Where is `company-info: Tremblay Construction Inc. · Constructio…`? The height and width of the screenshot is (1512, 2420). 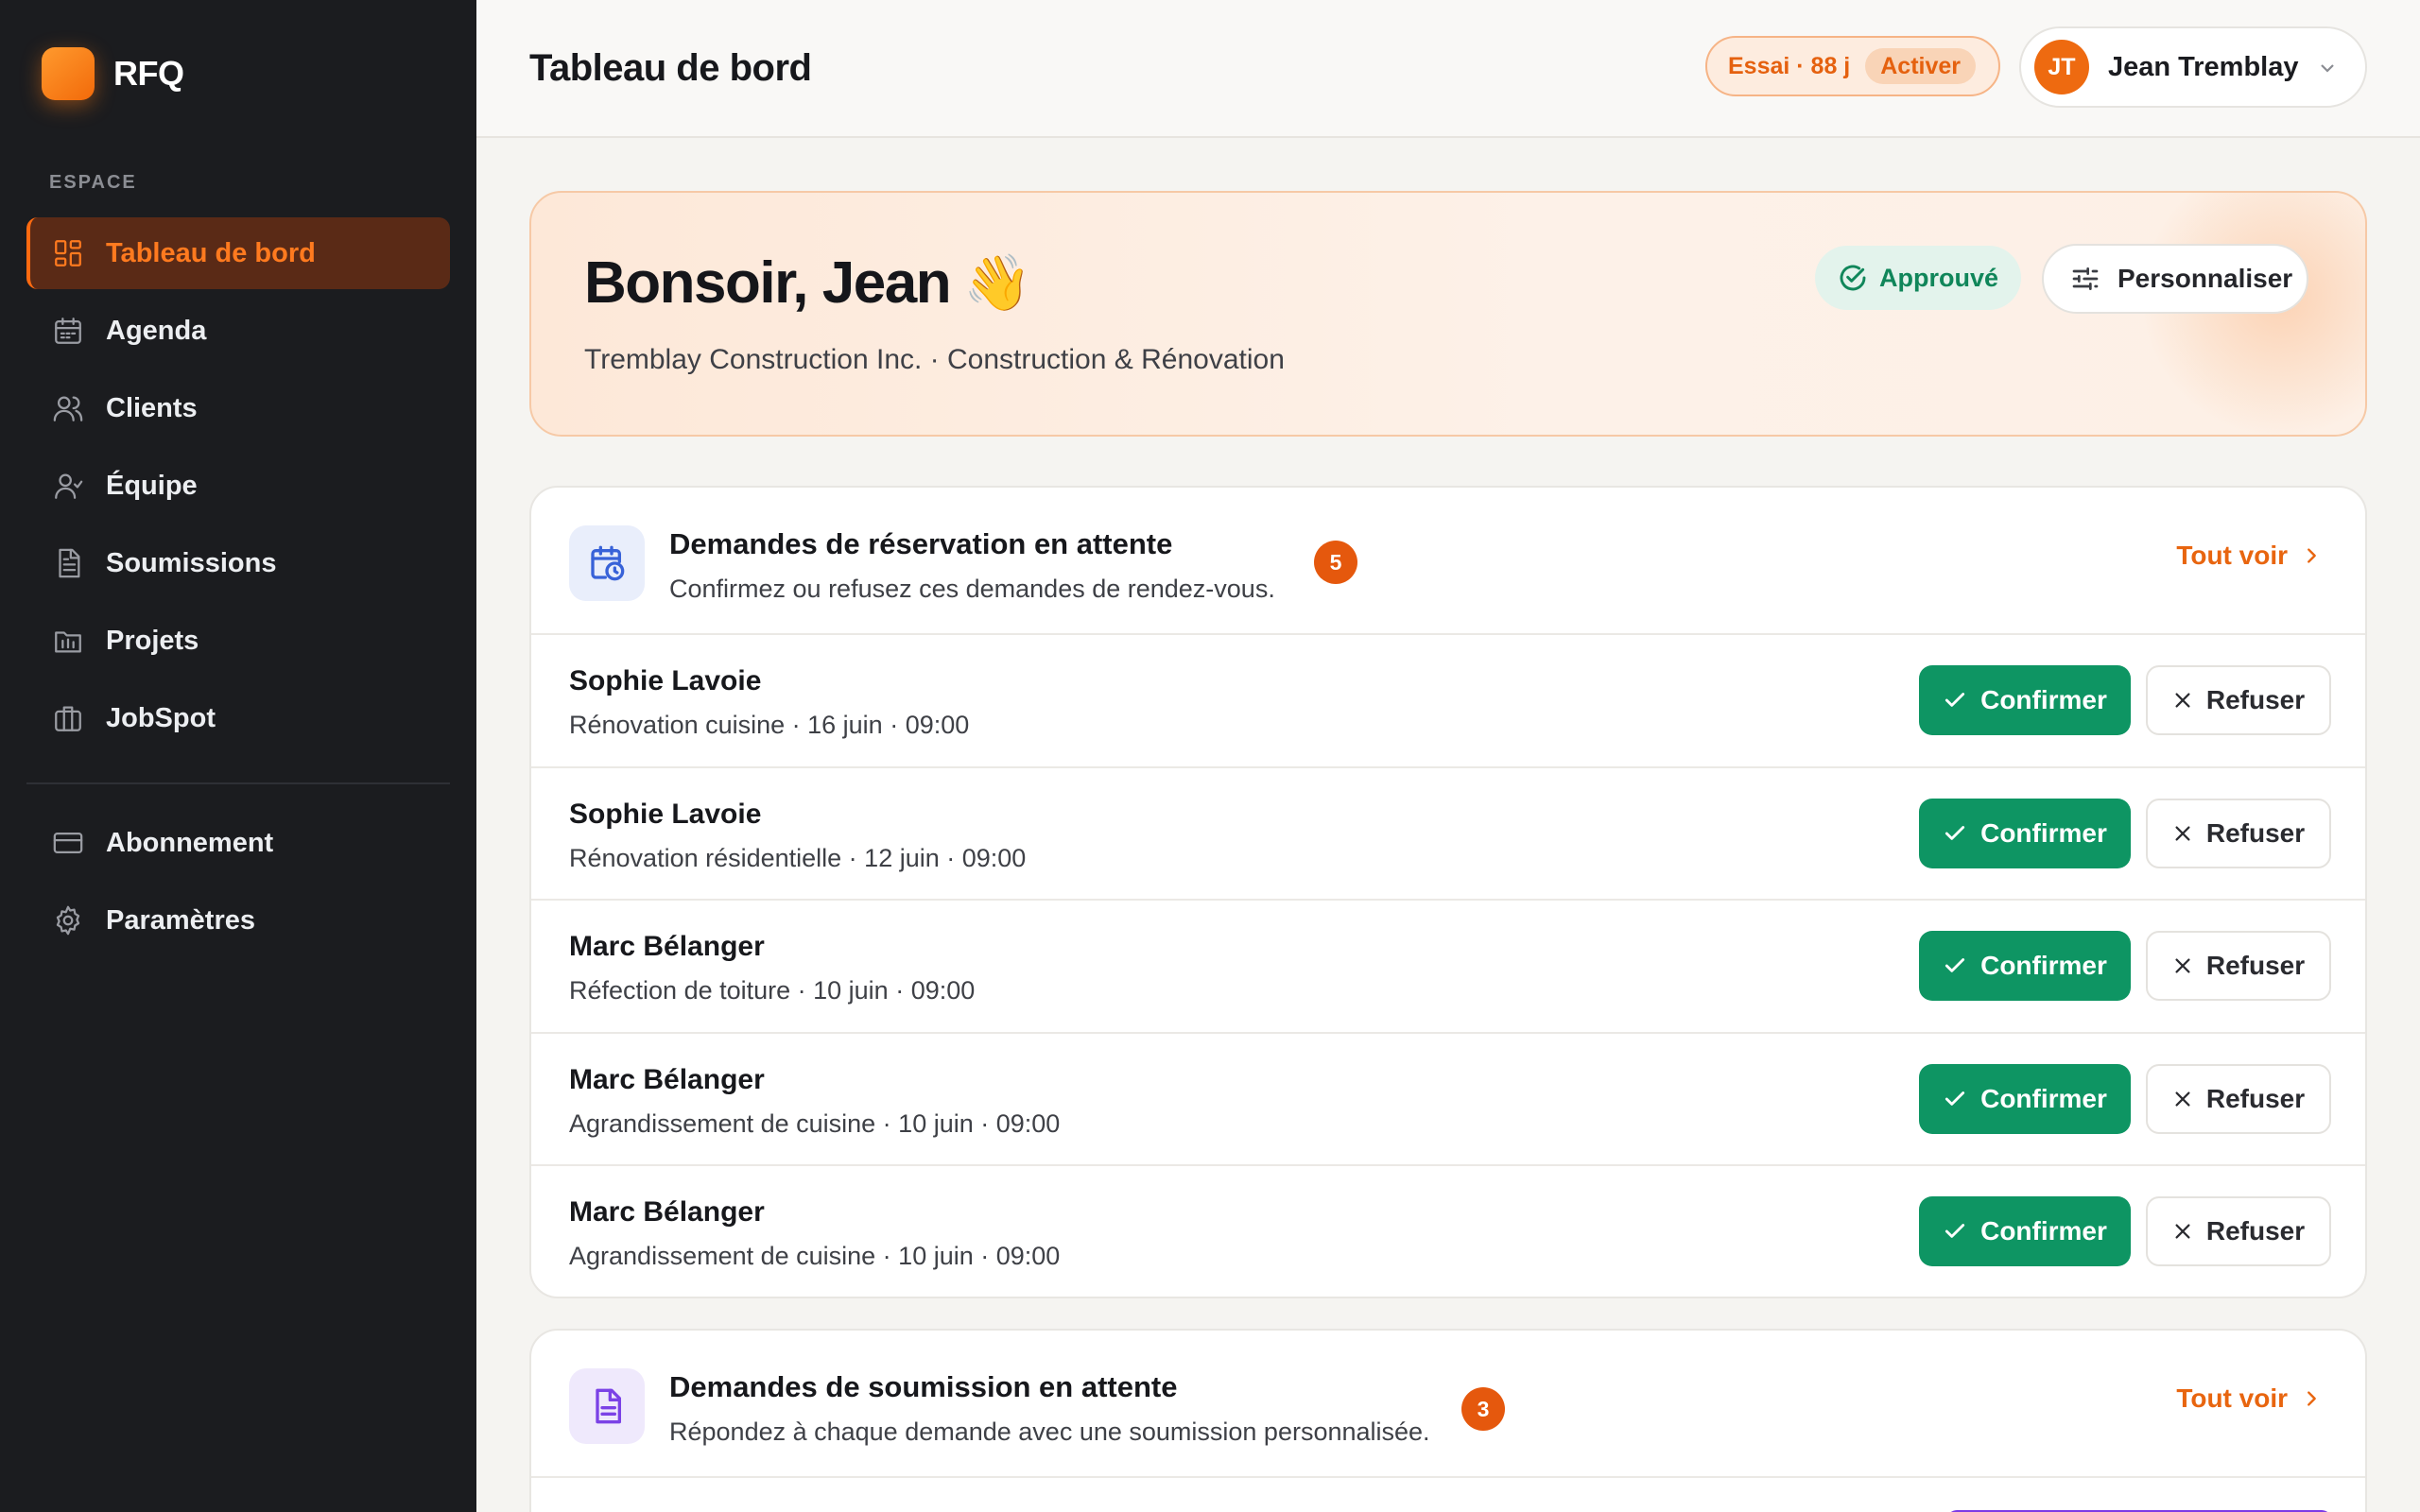
company-info: Tremblay Construction Inc. · Constructio… is located at coordinates (934, 359).